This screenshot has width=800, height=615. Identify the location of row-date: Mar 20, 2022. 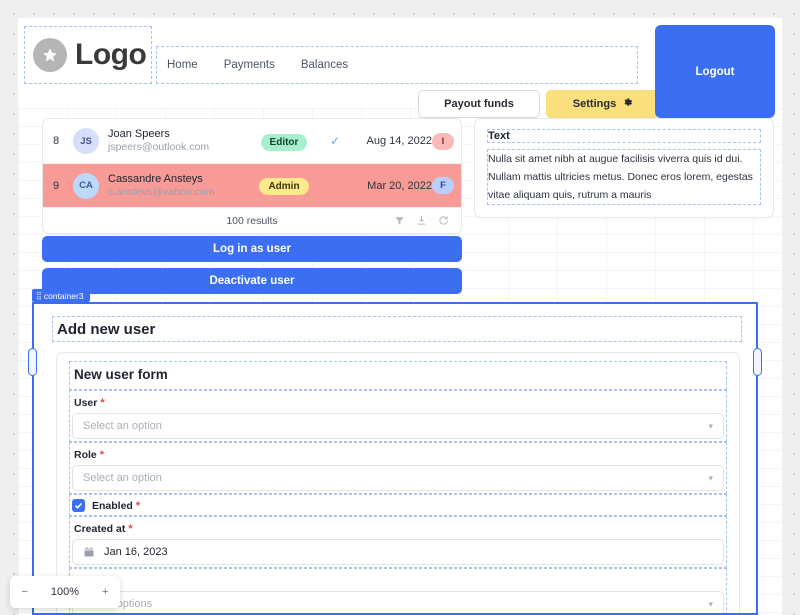
(399, 185).